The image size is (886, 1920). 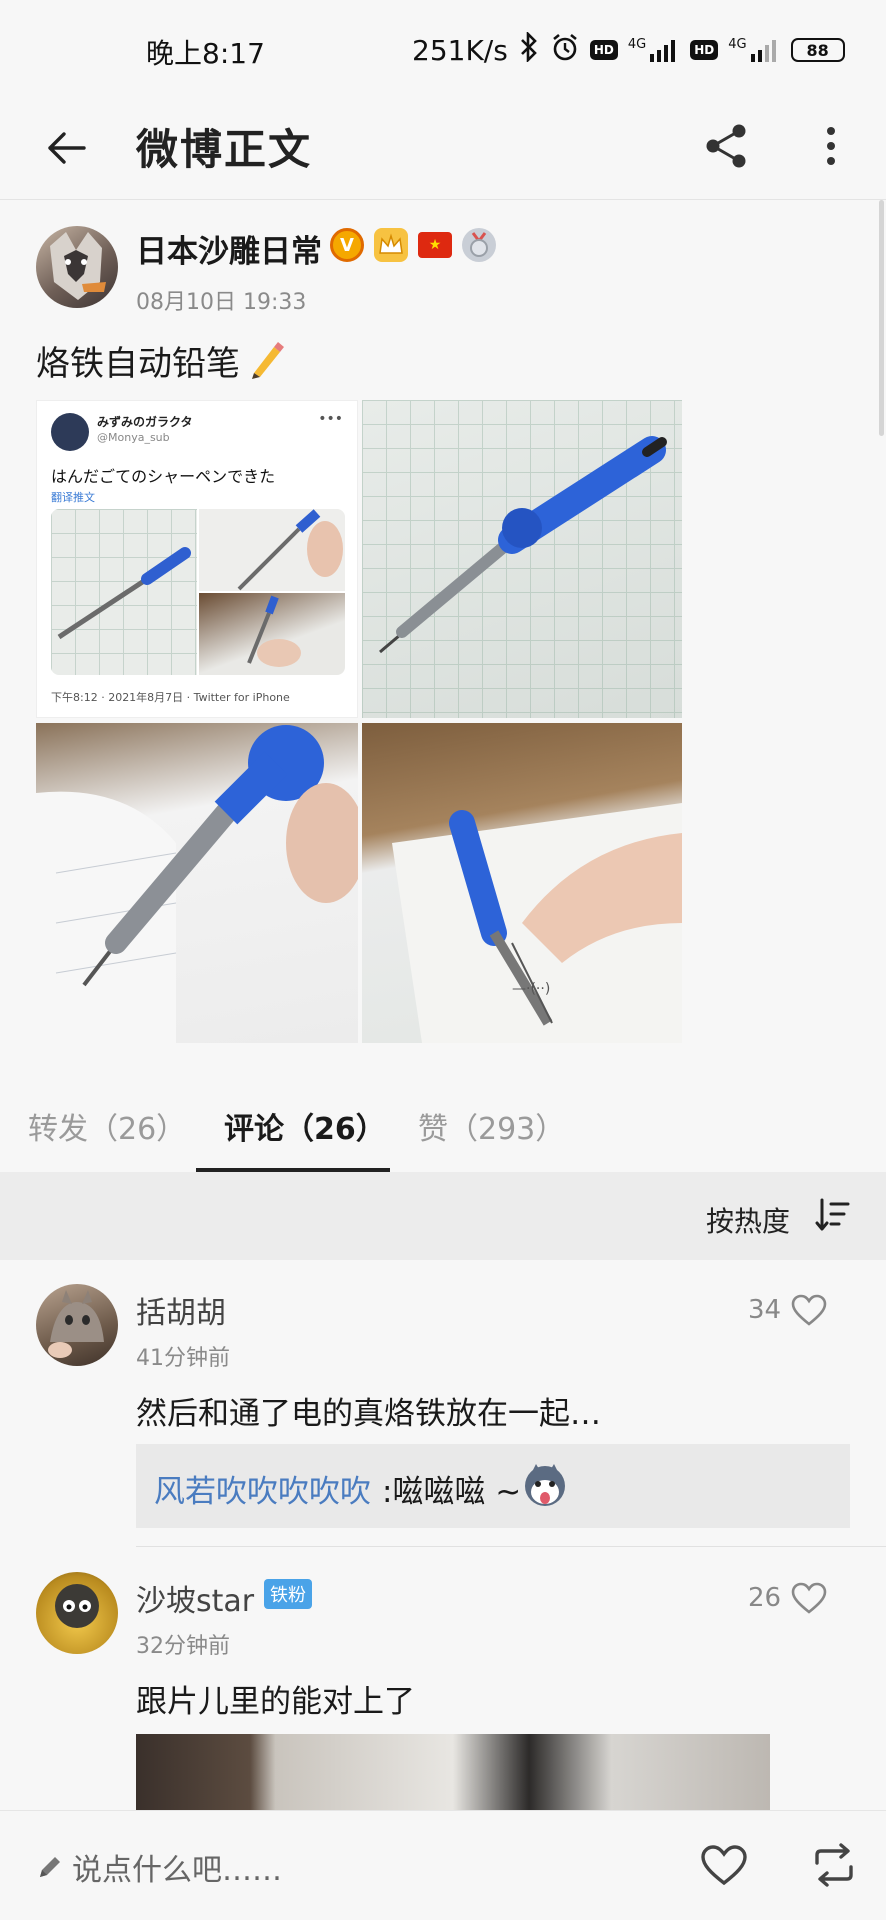 I want to click on tweet-more-icon: •••, so click(x=330, y=419).